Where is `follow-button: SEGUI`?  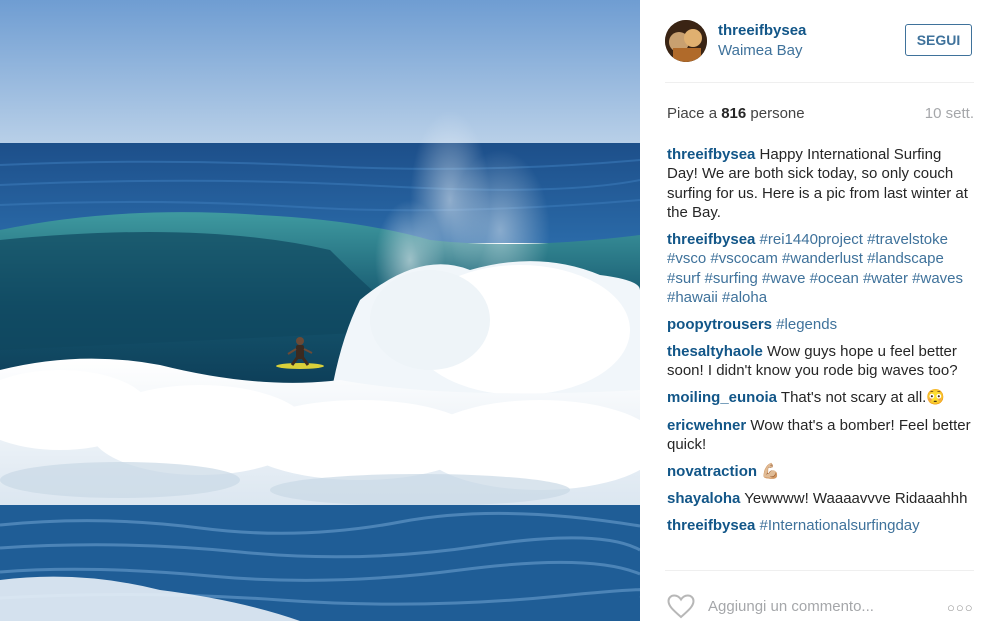
follow-button: SEGUI is located at coordinates (938, 40).